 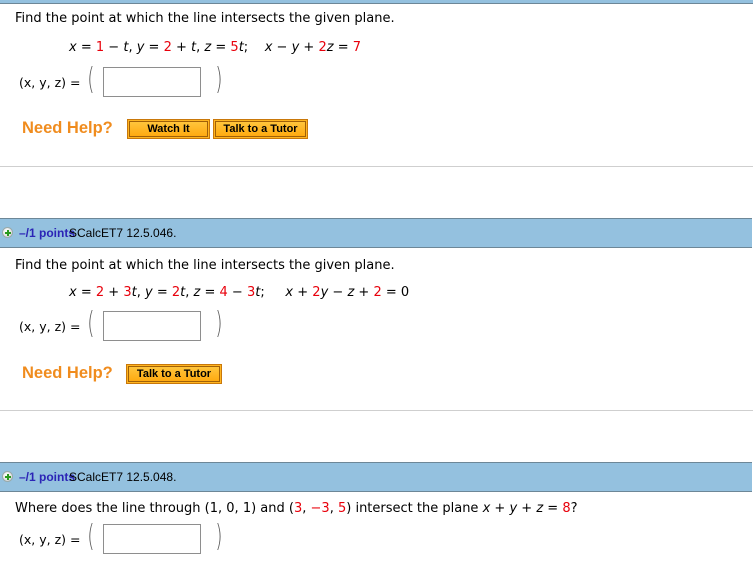 What do you see at coordinates (152, 539) in the screenshot?
I see `question-3-answer-input` at bounding box center [152, 539].